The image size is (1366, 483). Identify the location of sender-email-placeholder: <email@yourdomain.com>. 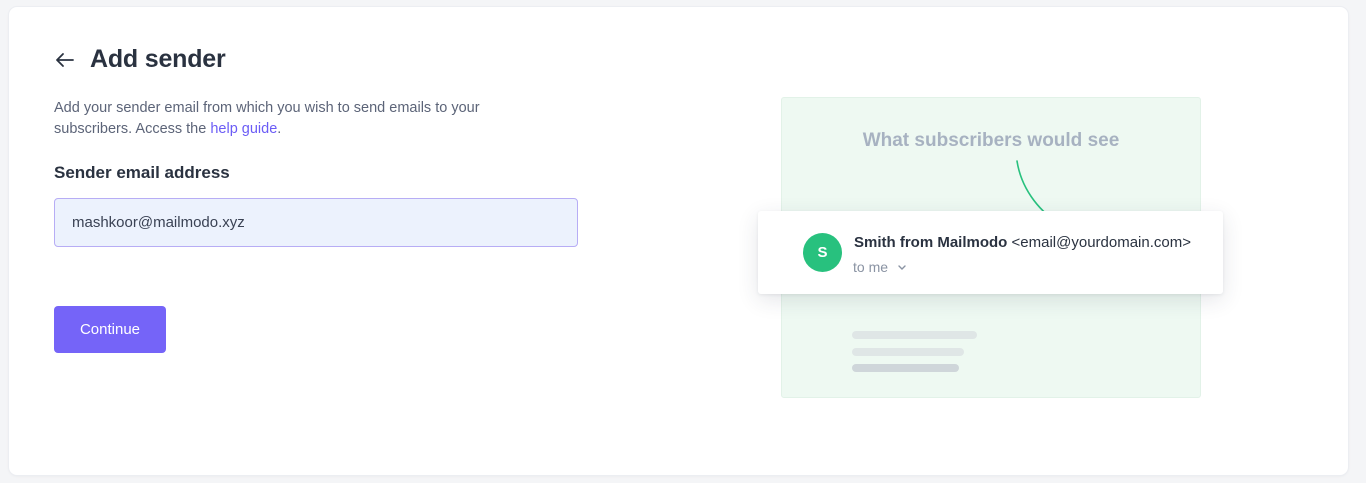
(1101, 242).